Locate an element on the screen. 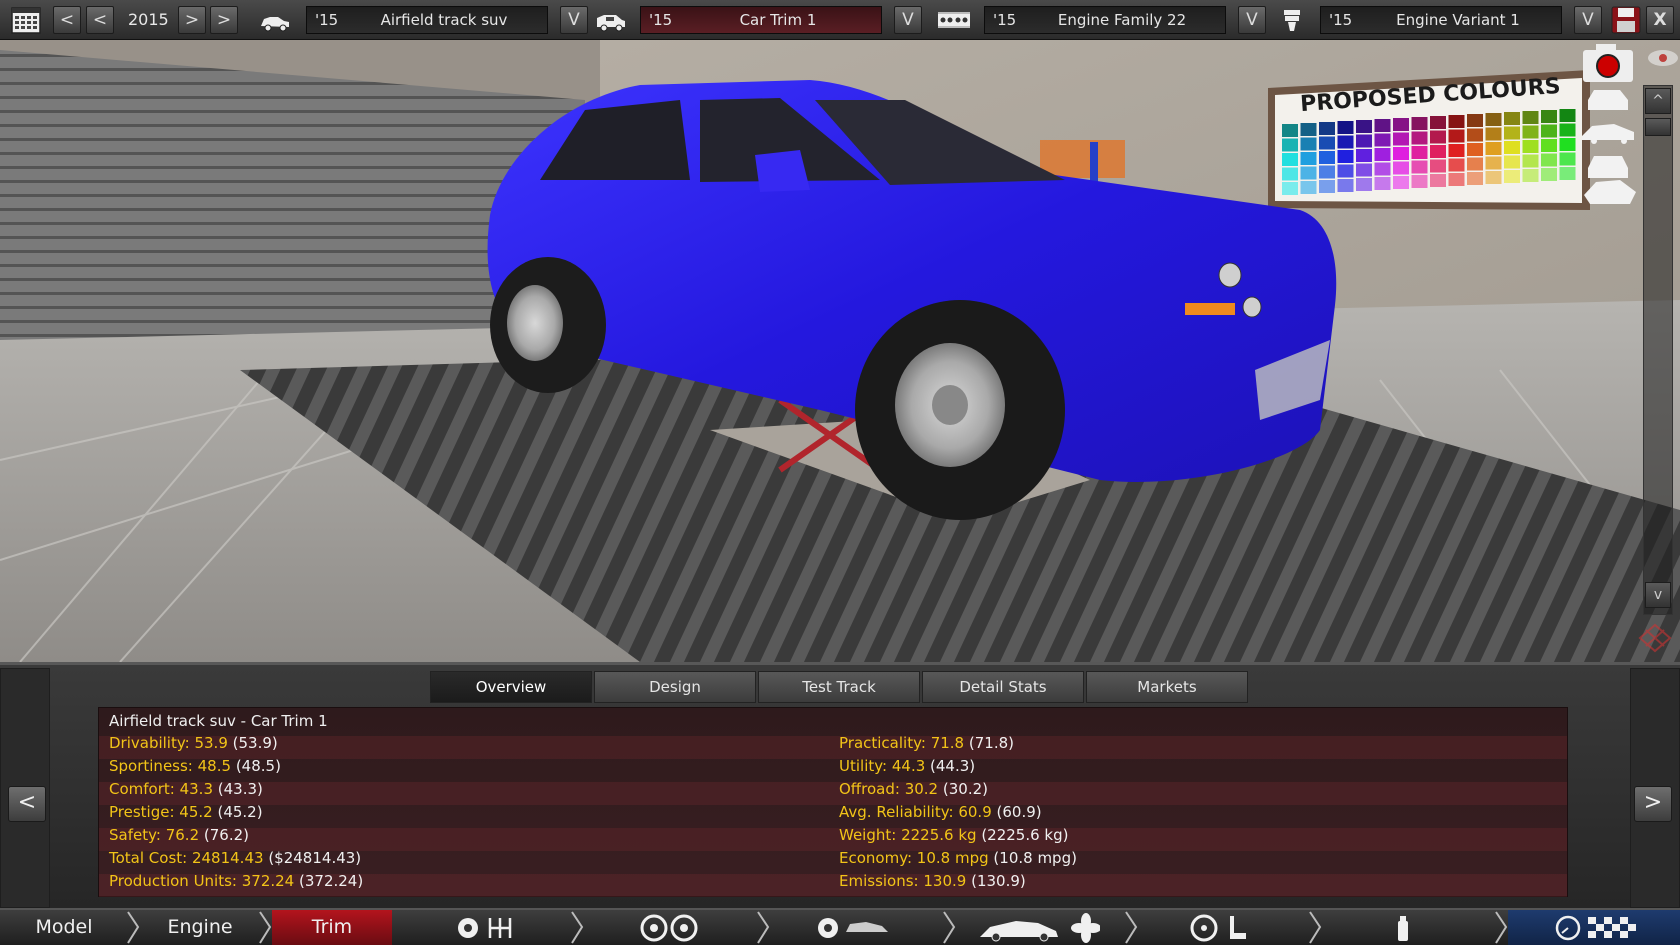 This screenshot has width=1680, height=945. stat-offroad: Offroad: 30.2 (30.2) is located at coordinates (913, 789).